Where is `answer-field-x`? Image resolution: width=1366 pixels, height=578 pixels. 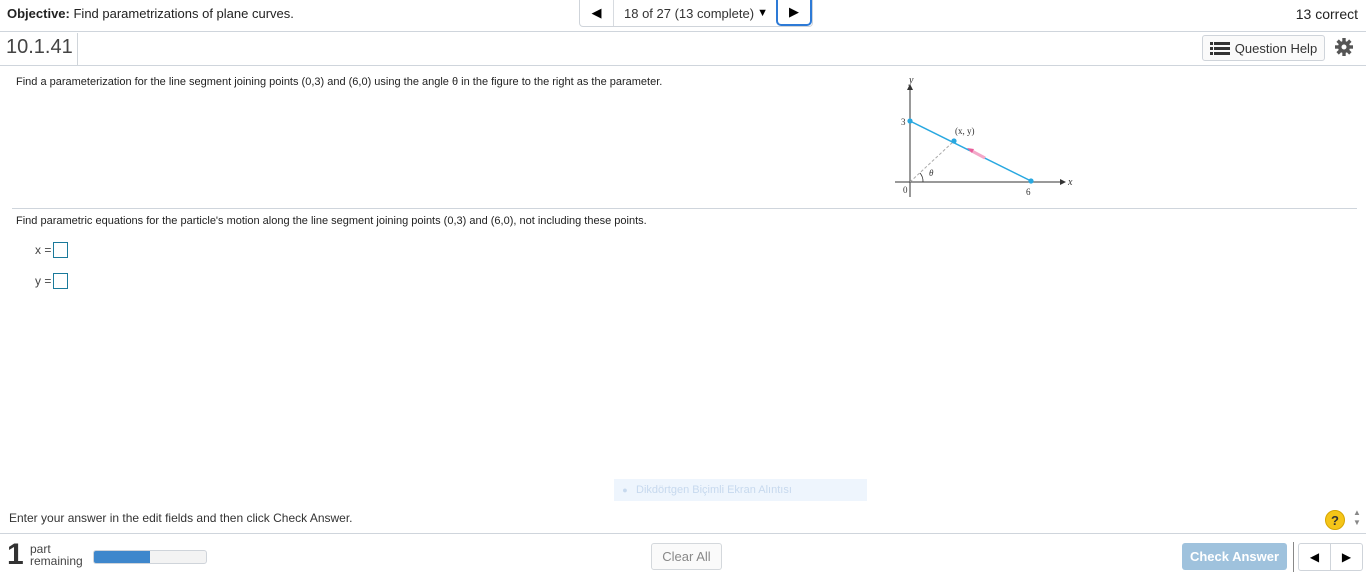
answer-field-x is located at coordinates (61, 250).